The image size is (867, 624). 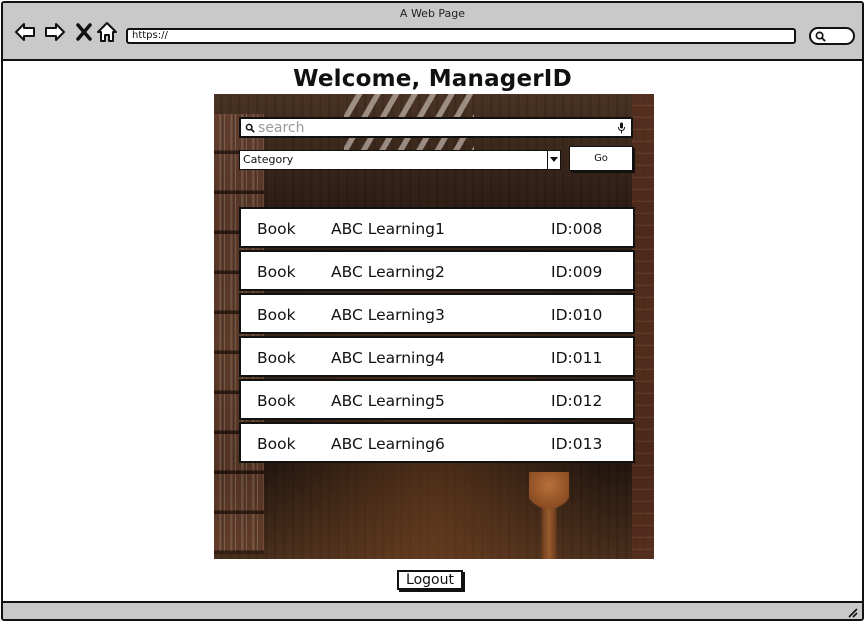 I want to click on list-item: Book ABC Learning3 ID:010, so click(x=437, y=313).